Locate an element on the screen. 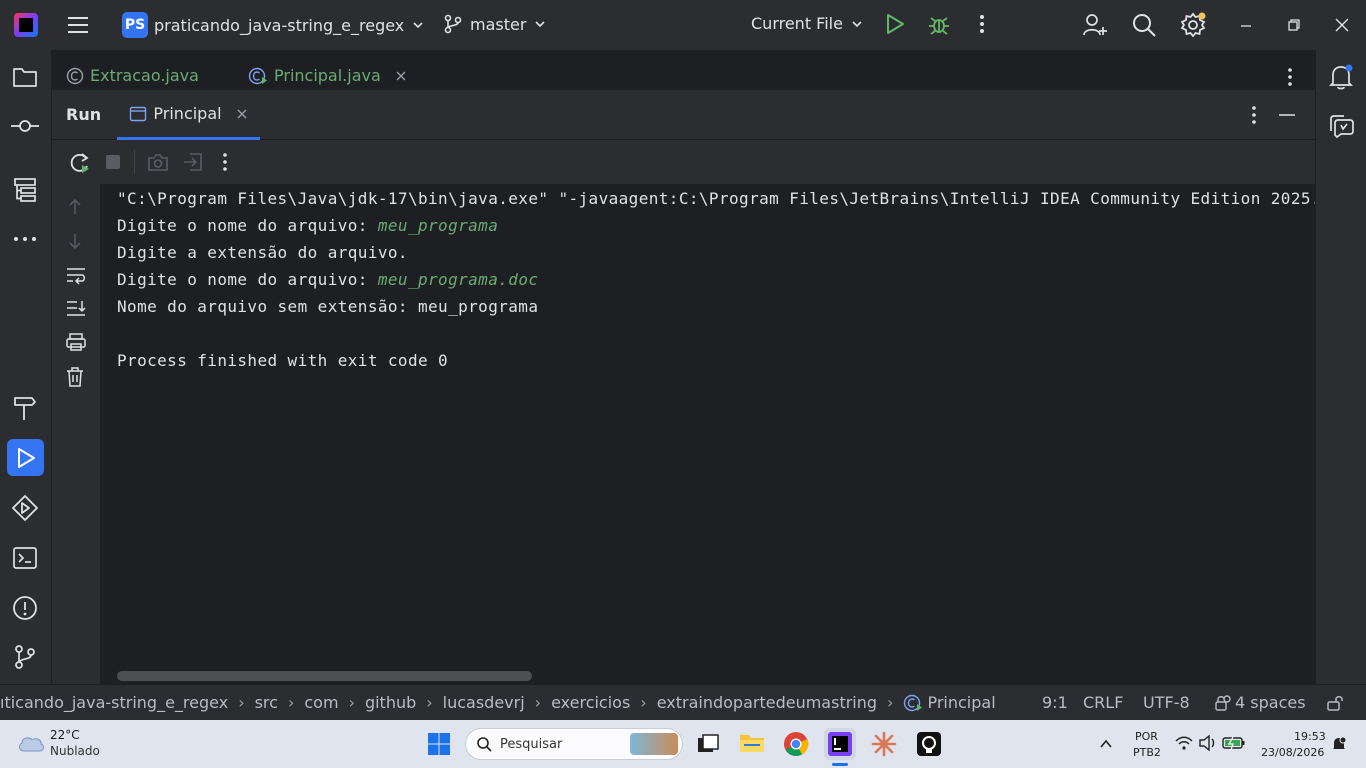 This screenshot has height=768, width=1366. project-selector: PS praticando_java-string_e_regex is located at coordinates (273, 25).